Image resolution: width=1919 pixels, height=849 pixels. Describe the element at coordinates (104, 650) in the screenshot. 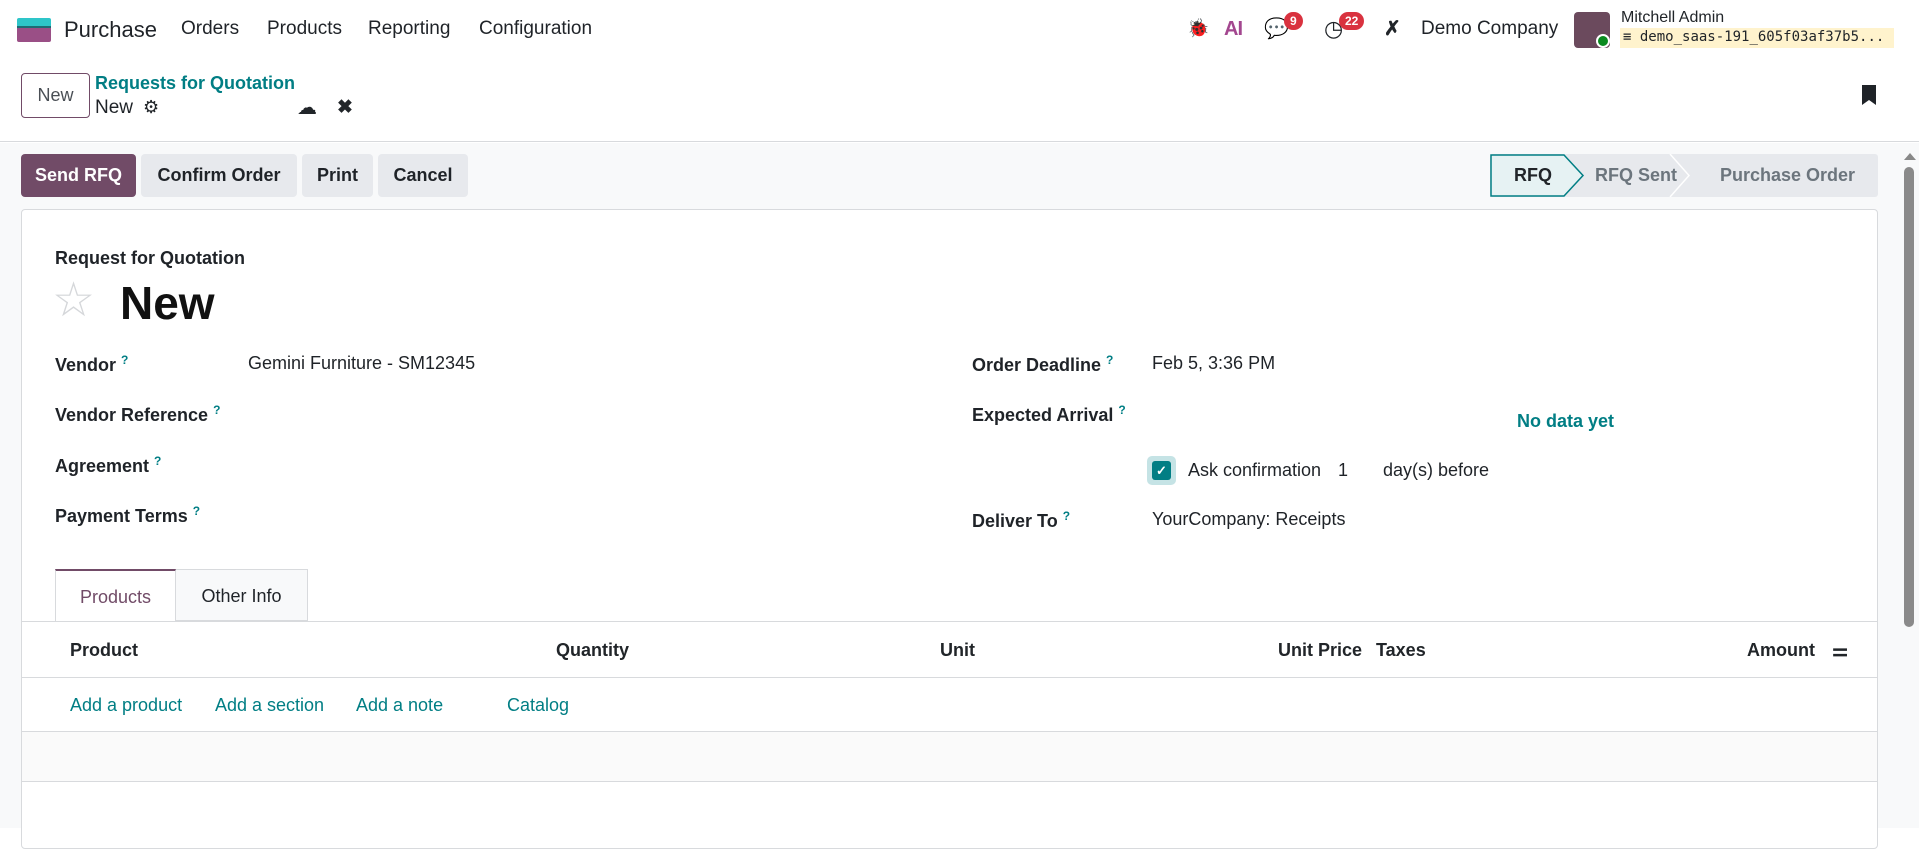

I see `column-product: Product` at that location.